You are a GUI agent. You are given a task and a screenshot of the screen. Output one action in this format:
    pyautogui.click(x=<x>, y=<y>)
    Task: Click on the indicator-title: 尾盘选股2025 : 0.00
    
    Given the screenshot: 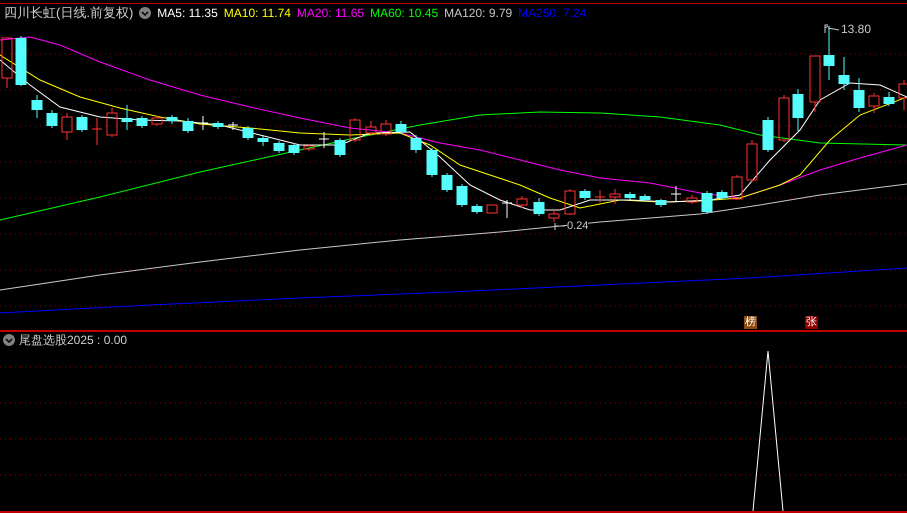 What is the action you would take?
    pyautogui.click(x=73, y=340)
    